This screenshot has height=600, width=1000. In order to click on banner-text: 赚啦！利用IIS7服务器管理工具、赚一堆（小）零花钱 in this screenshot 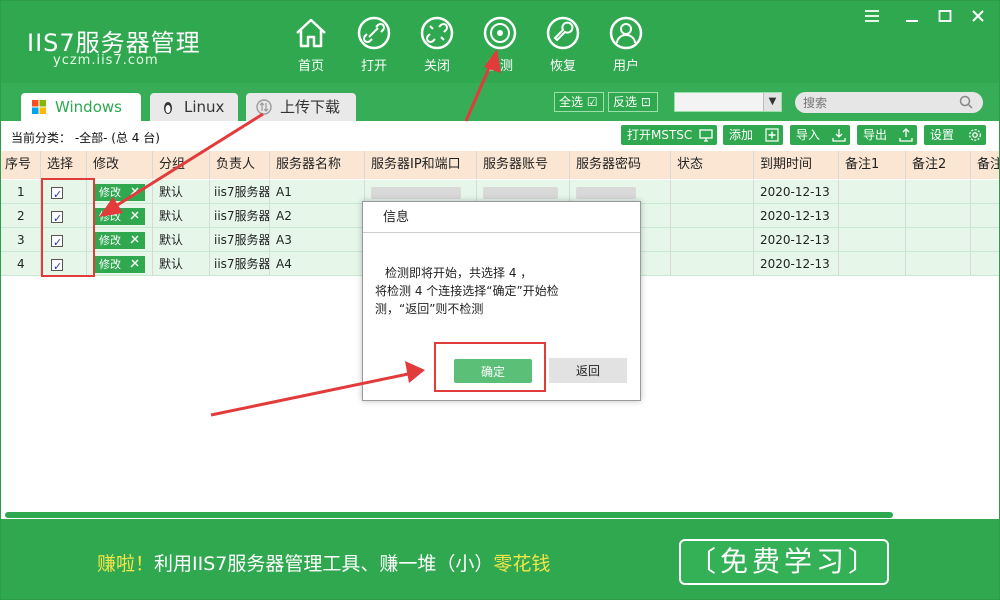, I will do `click(323, 562)`.